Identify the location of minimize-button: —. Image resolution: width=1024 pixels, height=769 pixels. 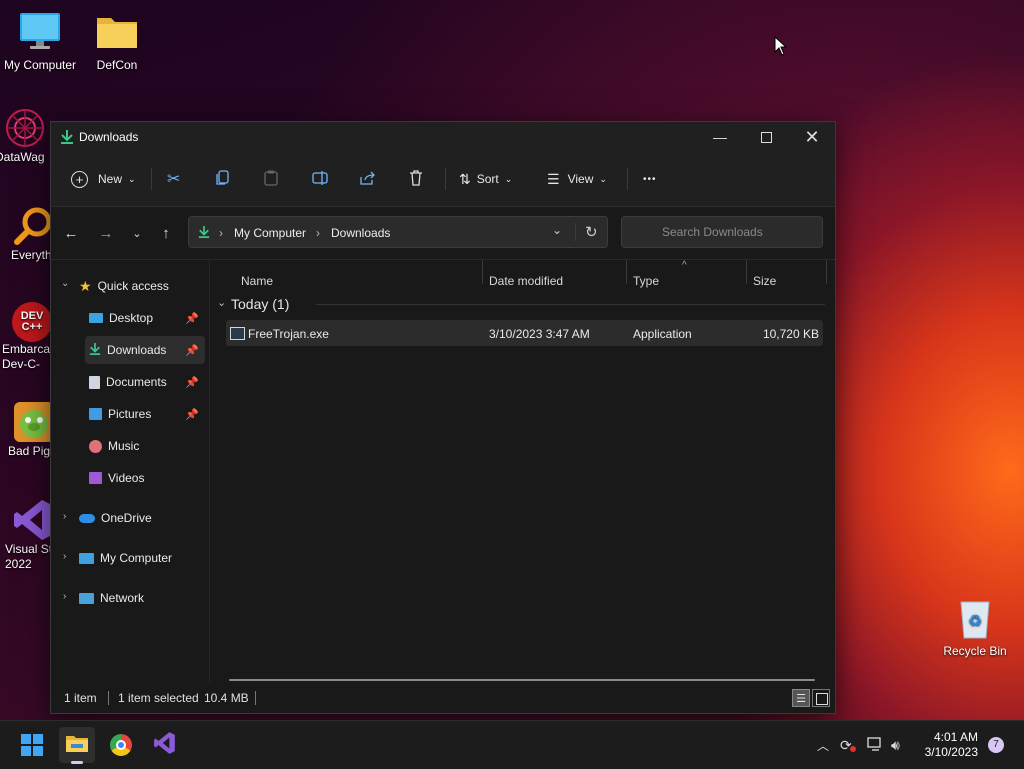
(720, 137).